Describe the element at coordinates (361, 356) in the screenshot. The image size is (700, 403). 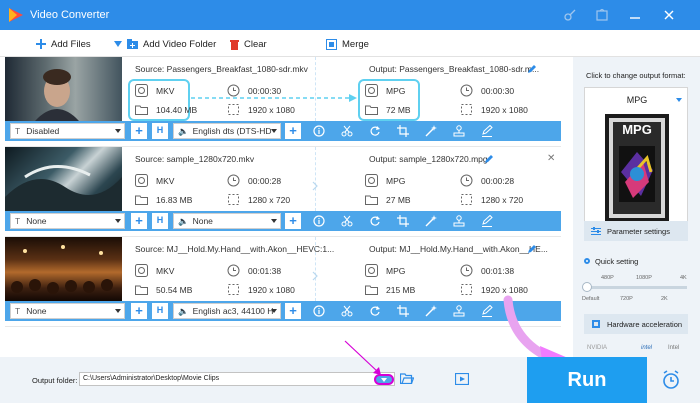
I see `annotation-arrow-folder` at that location.